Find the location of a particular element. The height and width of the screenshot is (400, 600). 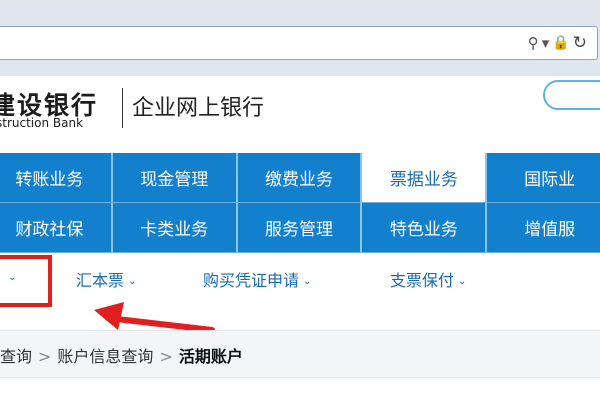

annotation-arrow-head is located at coordinates (109, 316).